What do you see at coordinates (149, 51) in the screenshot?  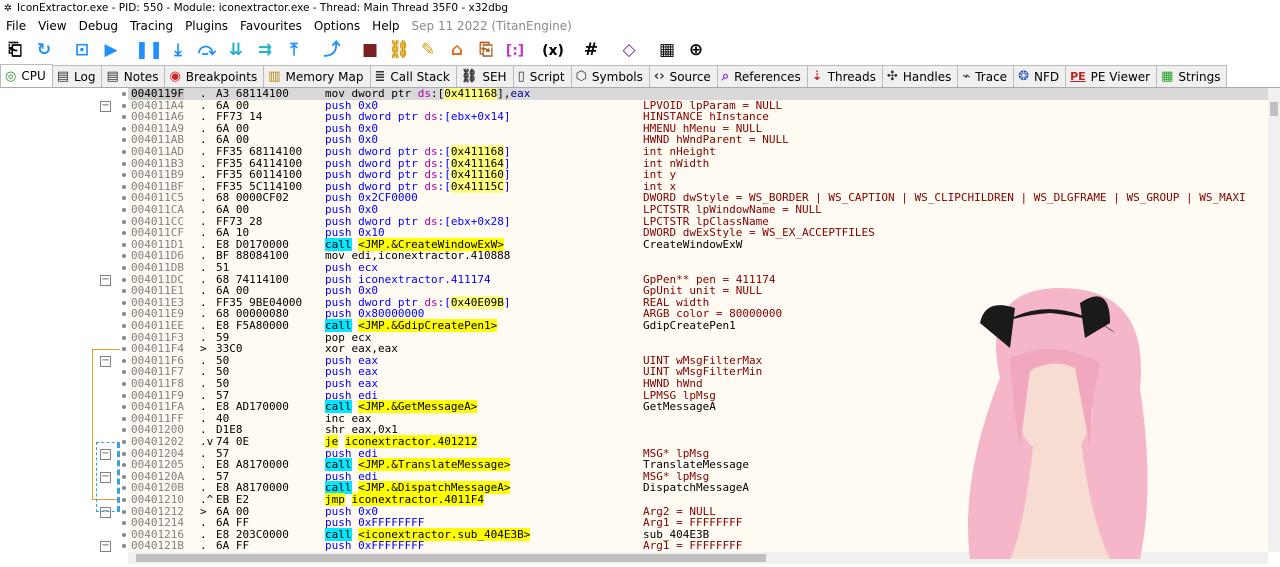 I see `pause-button: ❚❚` at bounding box center [149, 51].